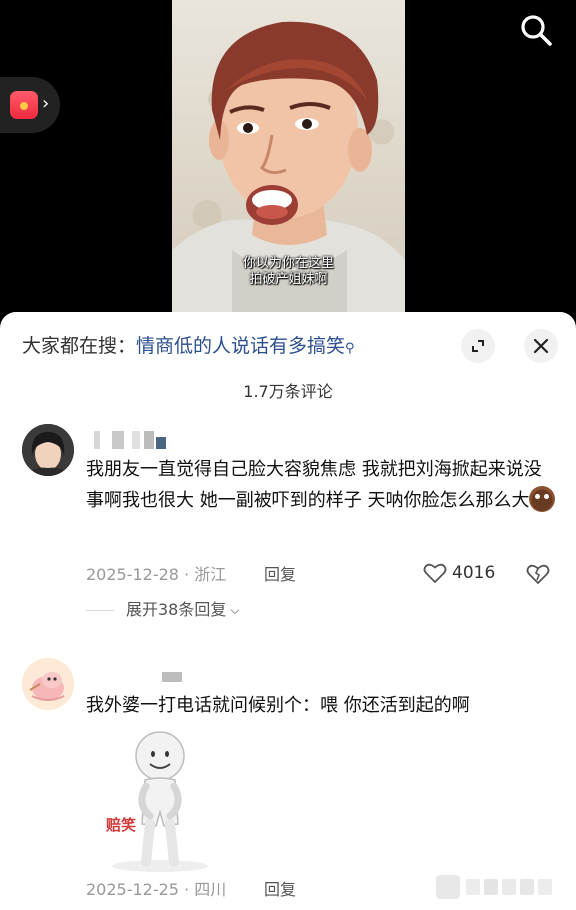  Describe the element at coordinates (121, 825) in the screenshot. I see `sticker-caption: 赔笑` at that location.